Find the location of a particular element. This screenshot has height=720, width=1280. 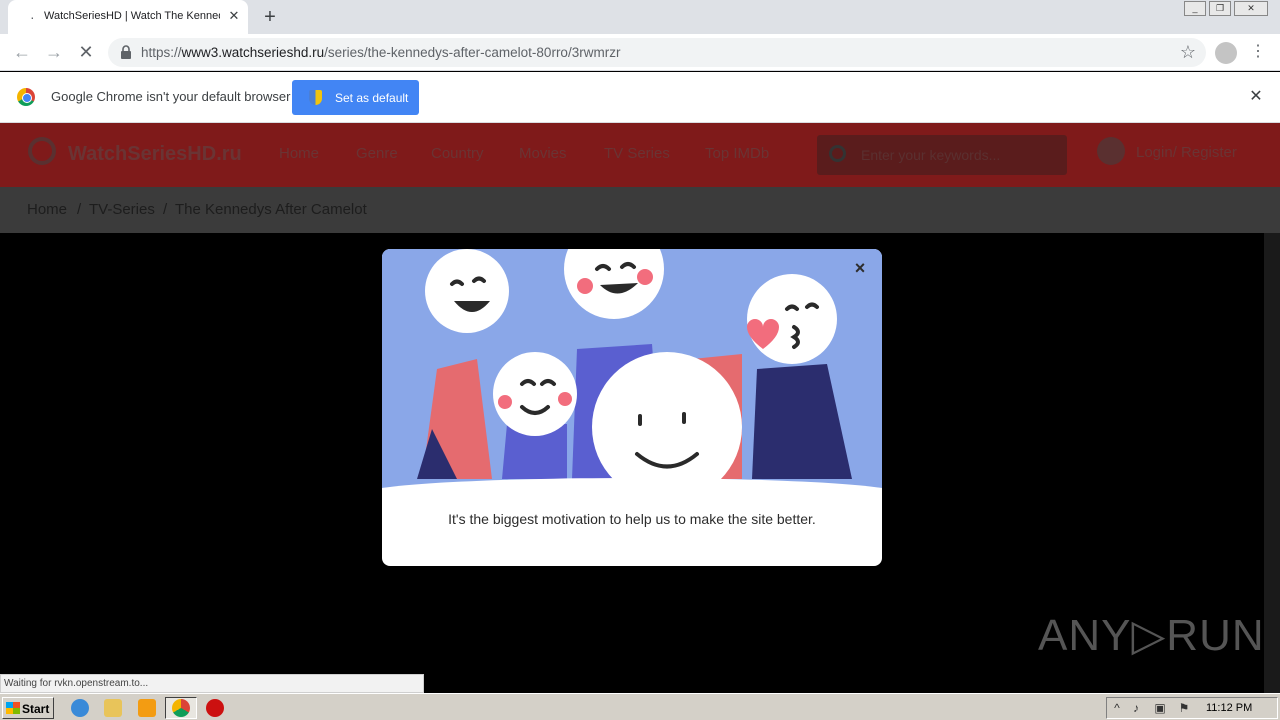

restore-button: ❐ is located at coordinates (1220, 8).